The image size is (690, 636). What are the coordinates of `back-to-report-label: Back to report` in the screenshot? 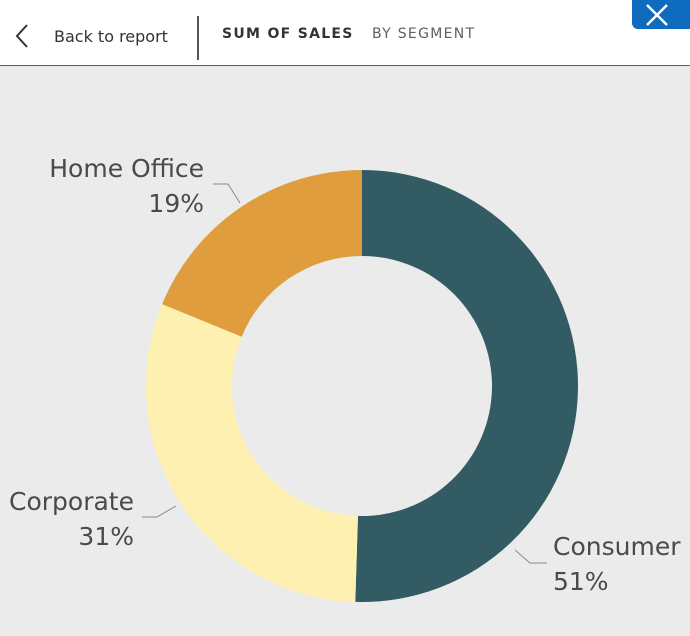 It's located at (111, 36).